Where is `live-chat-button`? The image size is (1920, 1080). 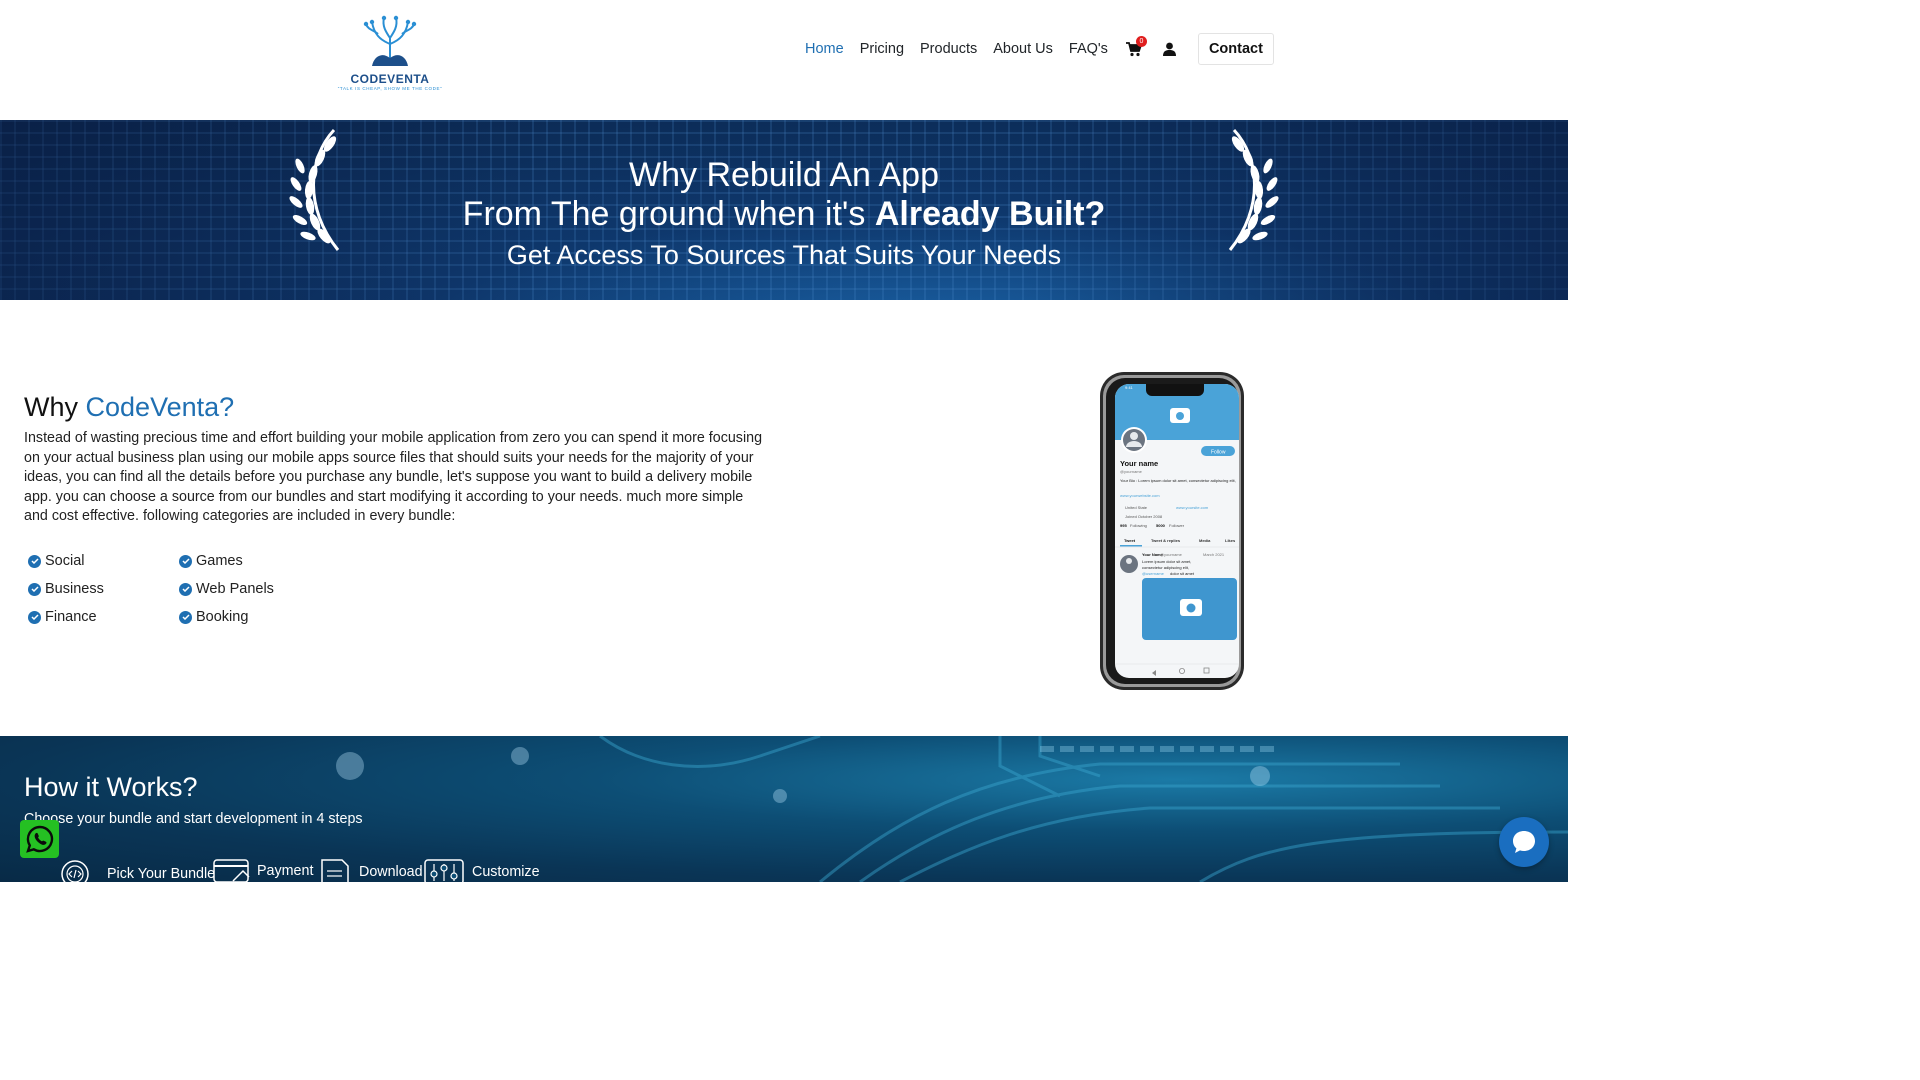
live-chat-button is located at coordinates (1524, 842).